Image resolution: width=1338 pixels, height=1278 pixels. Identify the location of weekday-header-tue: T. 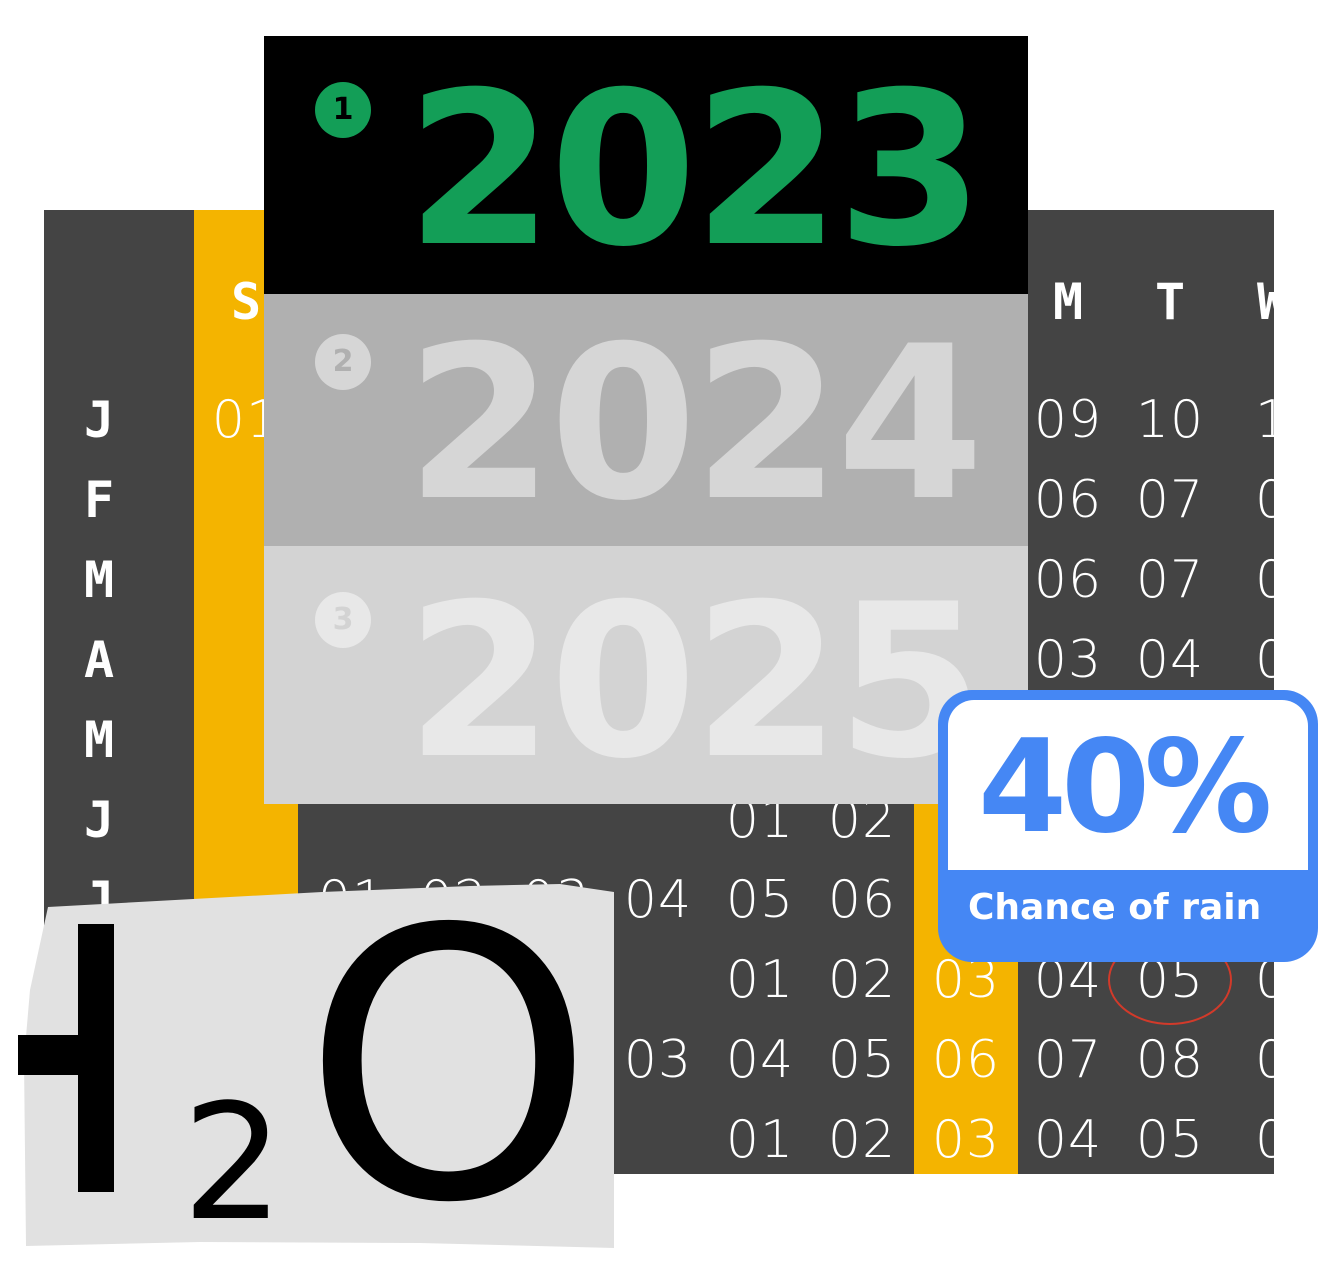
(1170, 302).